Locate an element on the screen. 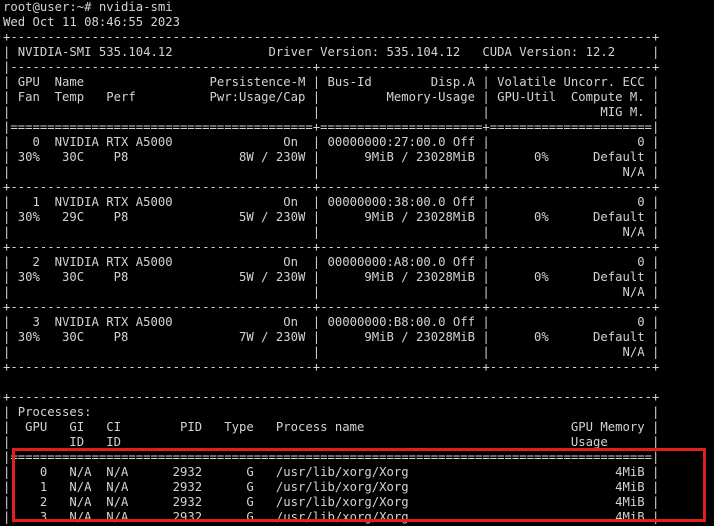 The width and height of the screenshot is (714, 526). prompt-command-line: root@user:~# nvidia-smi is located at coordinates (88, 7).